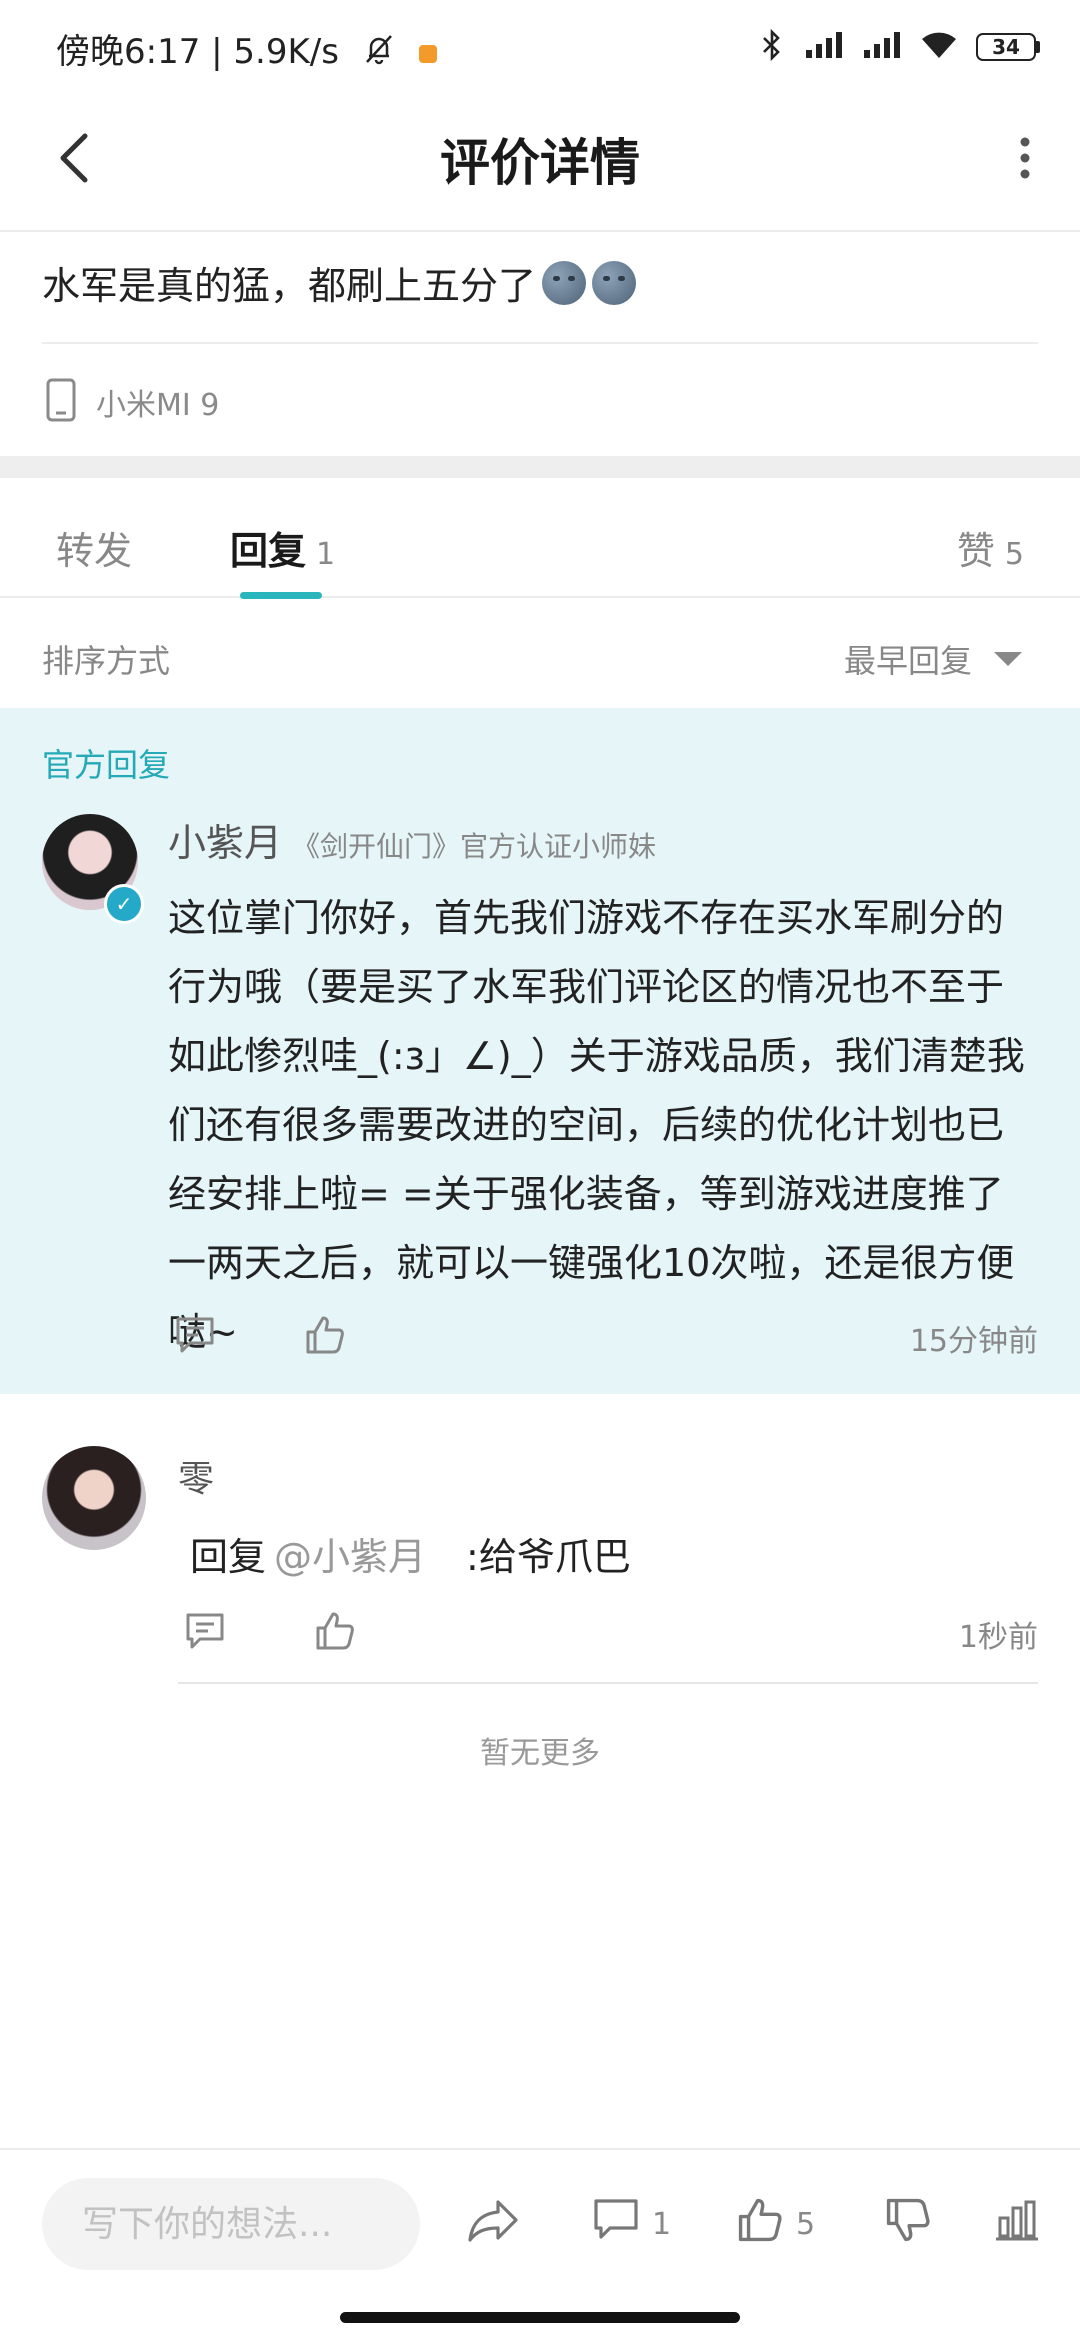 Image resolution: width=1080 pixels, height=2340 pixels. What do you see at coordinates (197, 52) in the screenshot?
I see `status-time-text: 傍晚6:17 | 5.9K/s` at bounding box center [197, 52].